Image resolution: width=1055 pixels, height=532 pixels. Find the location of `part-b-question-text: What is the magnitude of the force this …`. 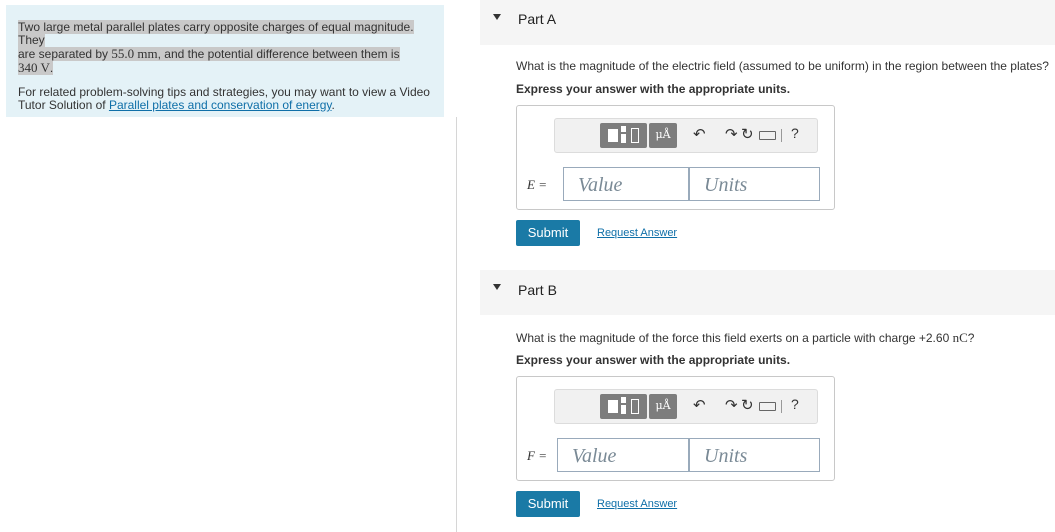

part-b-question-text: What is the magnitude of the force this … is located at coordinates (734, 338).